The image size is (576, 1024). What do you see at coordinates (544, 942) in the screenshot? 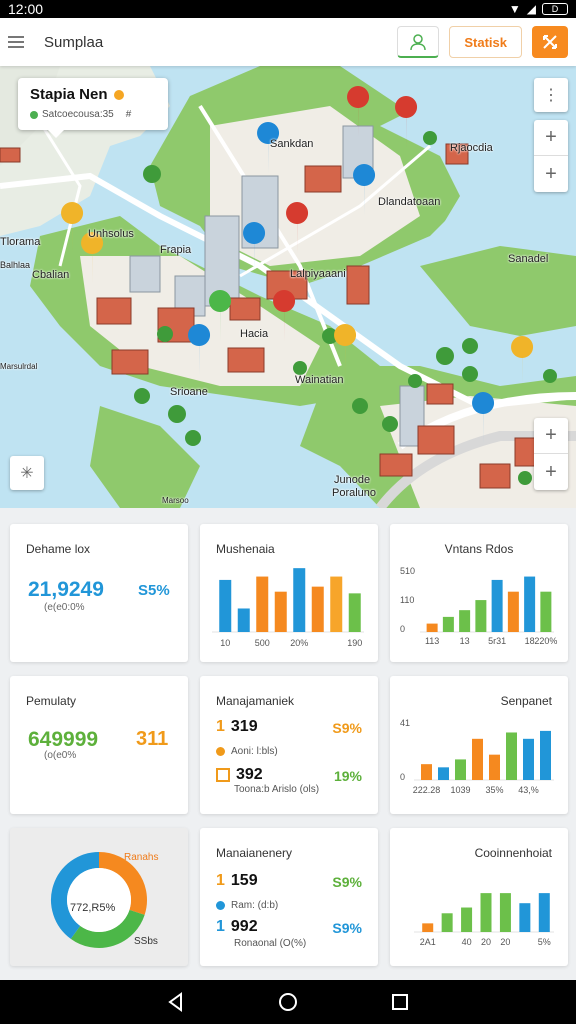
I see `chart-tick-label: 5%` at bounding box center [544, 942].